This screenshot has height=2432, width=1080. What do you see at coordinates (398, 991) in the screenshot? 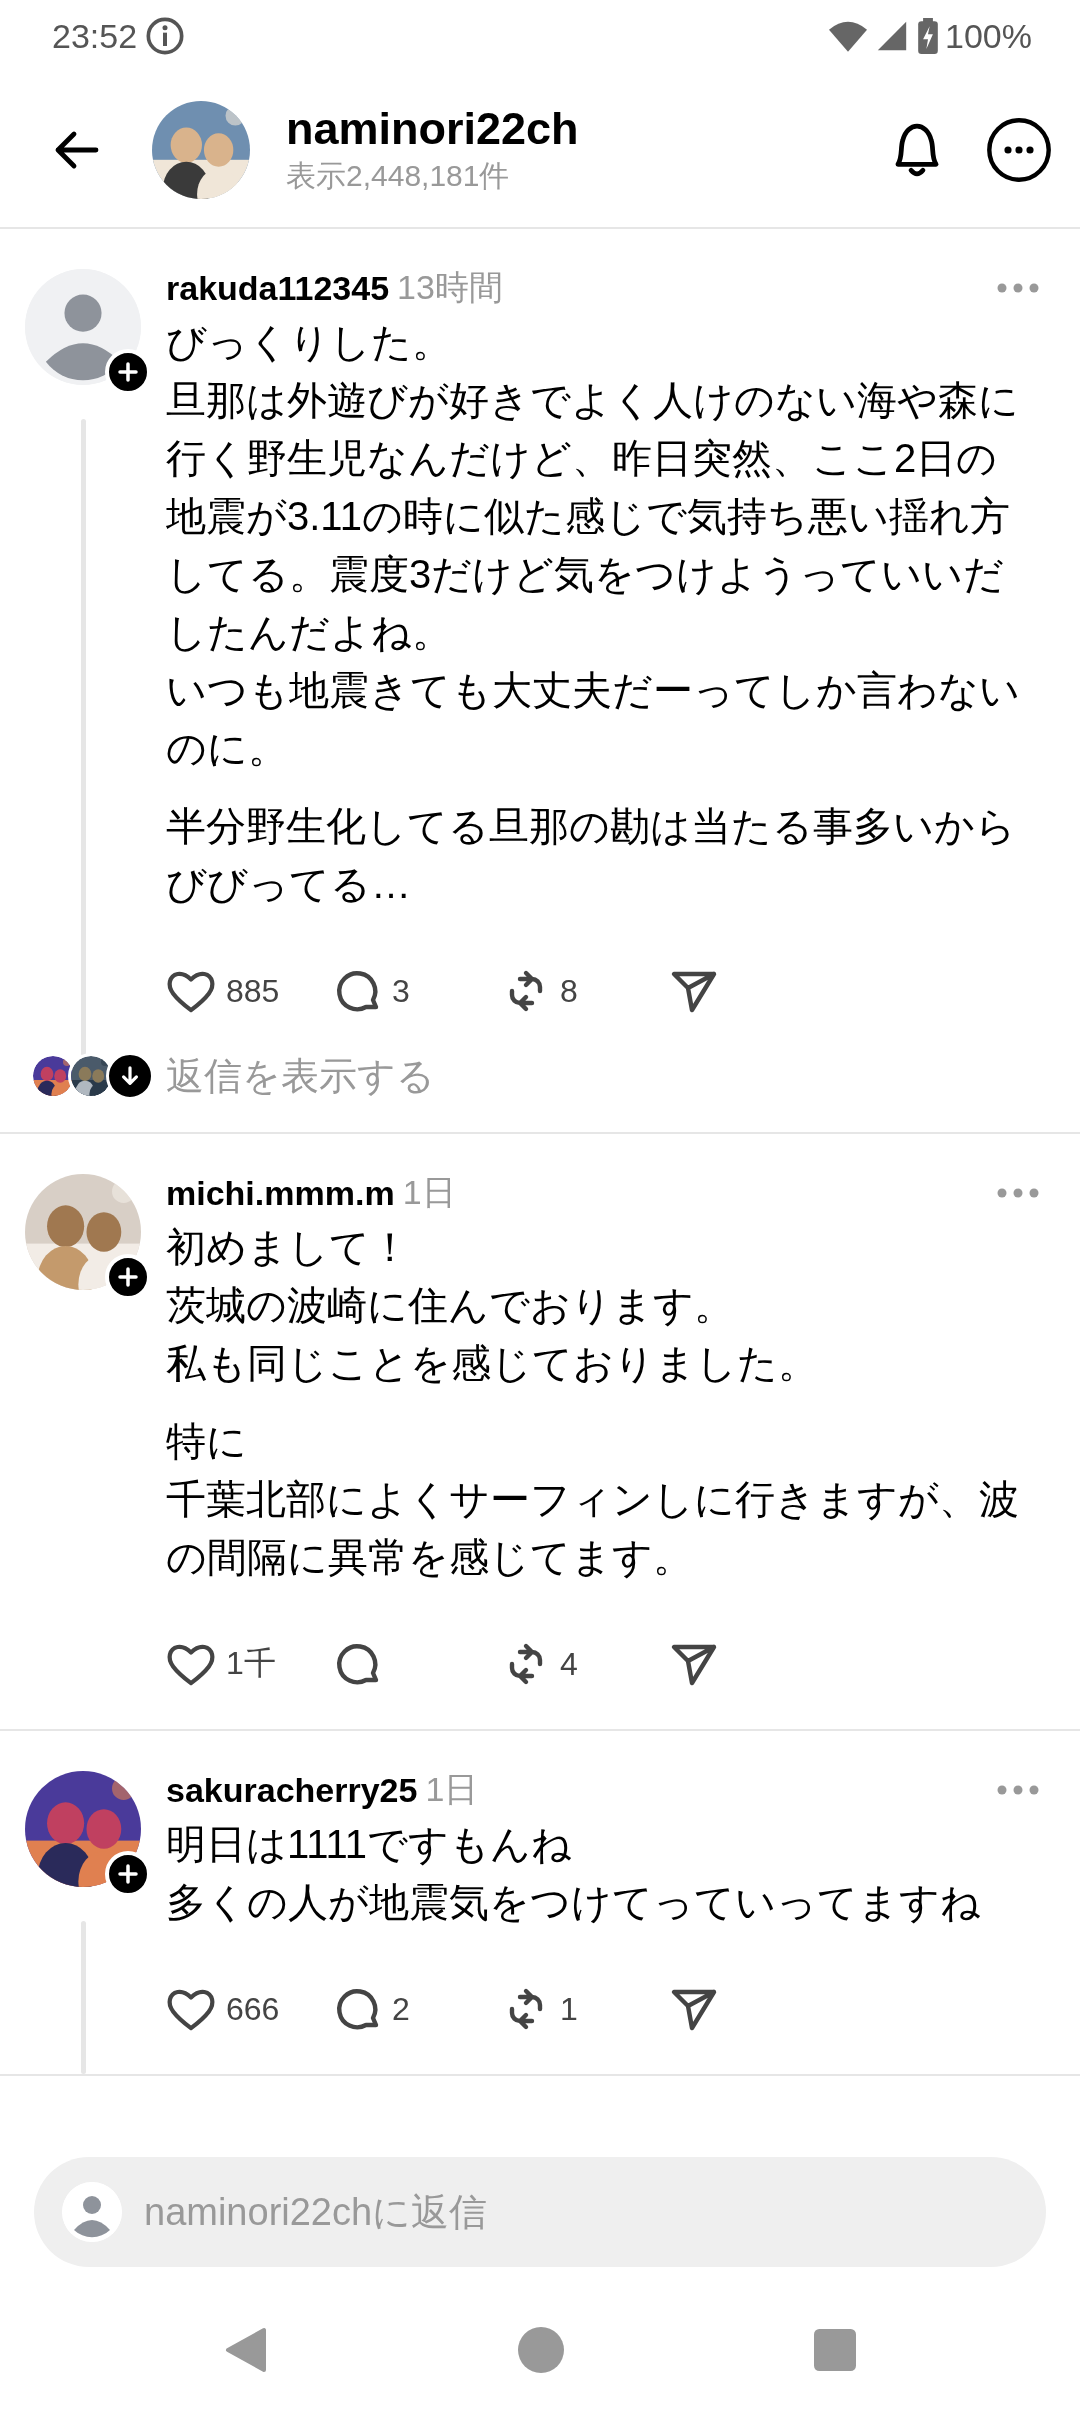
I see `reply-button: 3` at bounding box center [398, 991].